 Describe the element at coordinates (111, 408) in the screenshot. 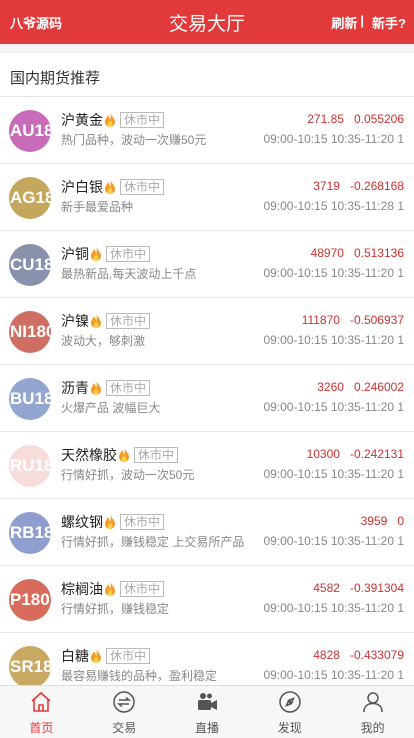

I see `product-description: 火爆产品 波幅巨大` at that location.